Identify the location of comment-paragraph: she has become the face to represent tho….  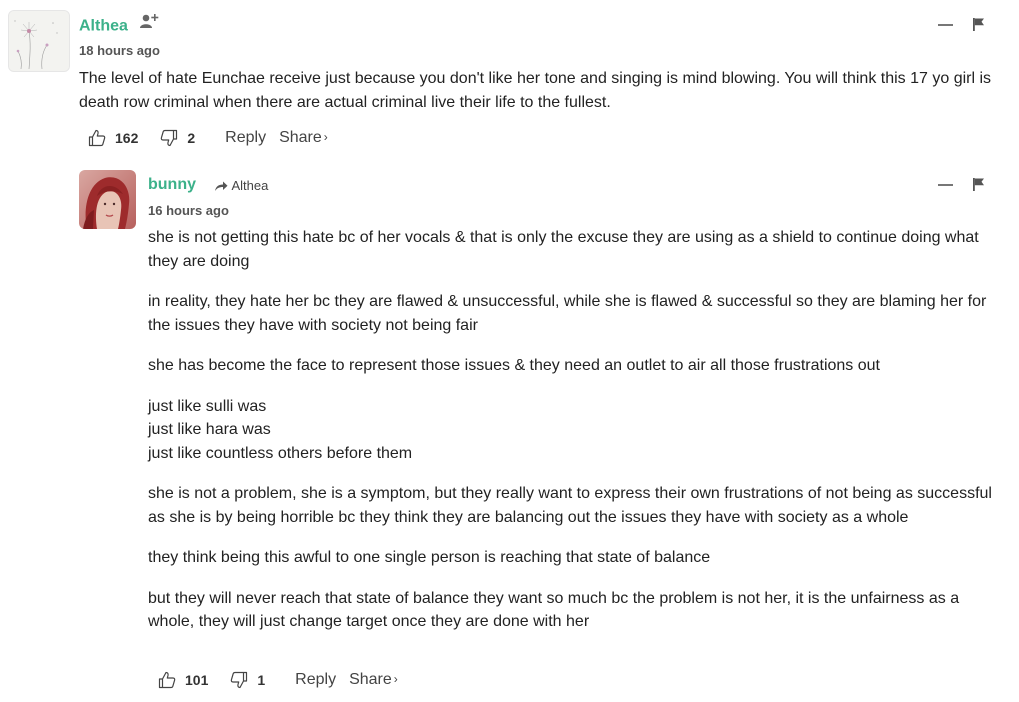
(514, 365).